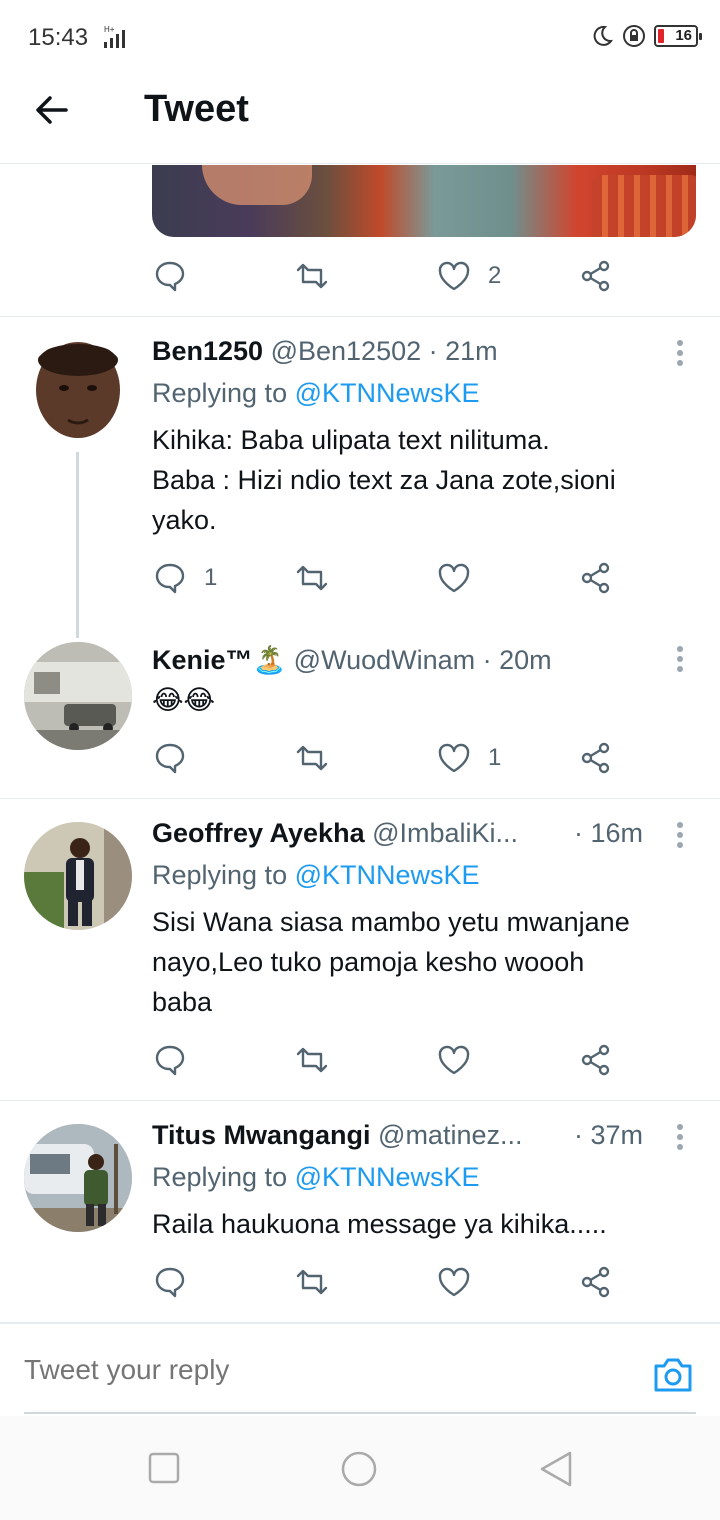 Image resolution: width=720 pixels, height=1520 pixels. What do you see at coordinates (261, 1135) in the screenshot?
I see `author-name: Titus Mwangangi` at bounding box center [261, 1135].